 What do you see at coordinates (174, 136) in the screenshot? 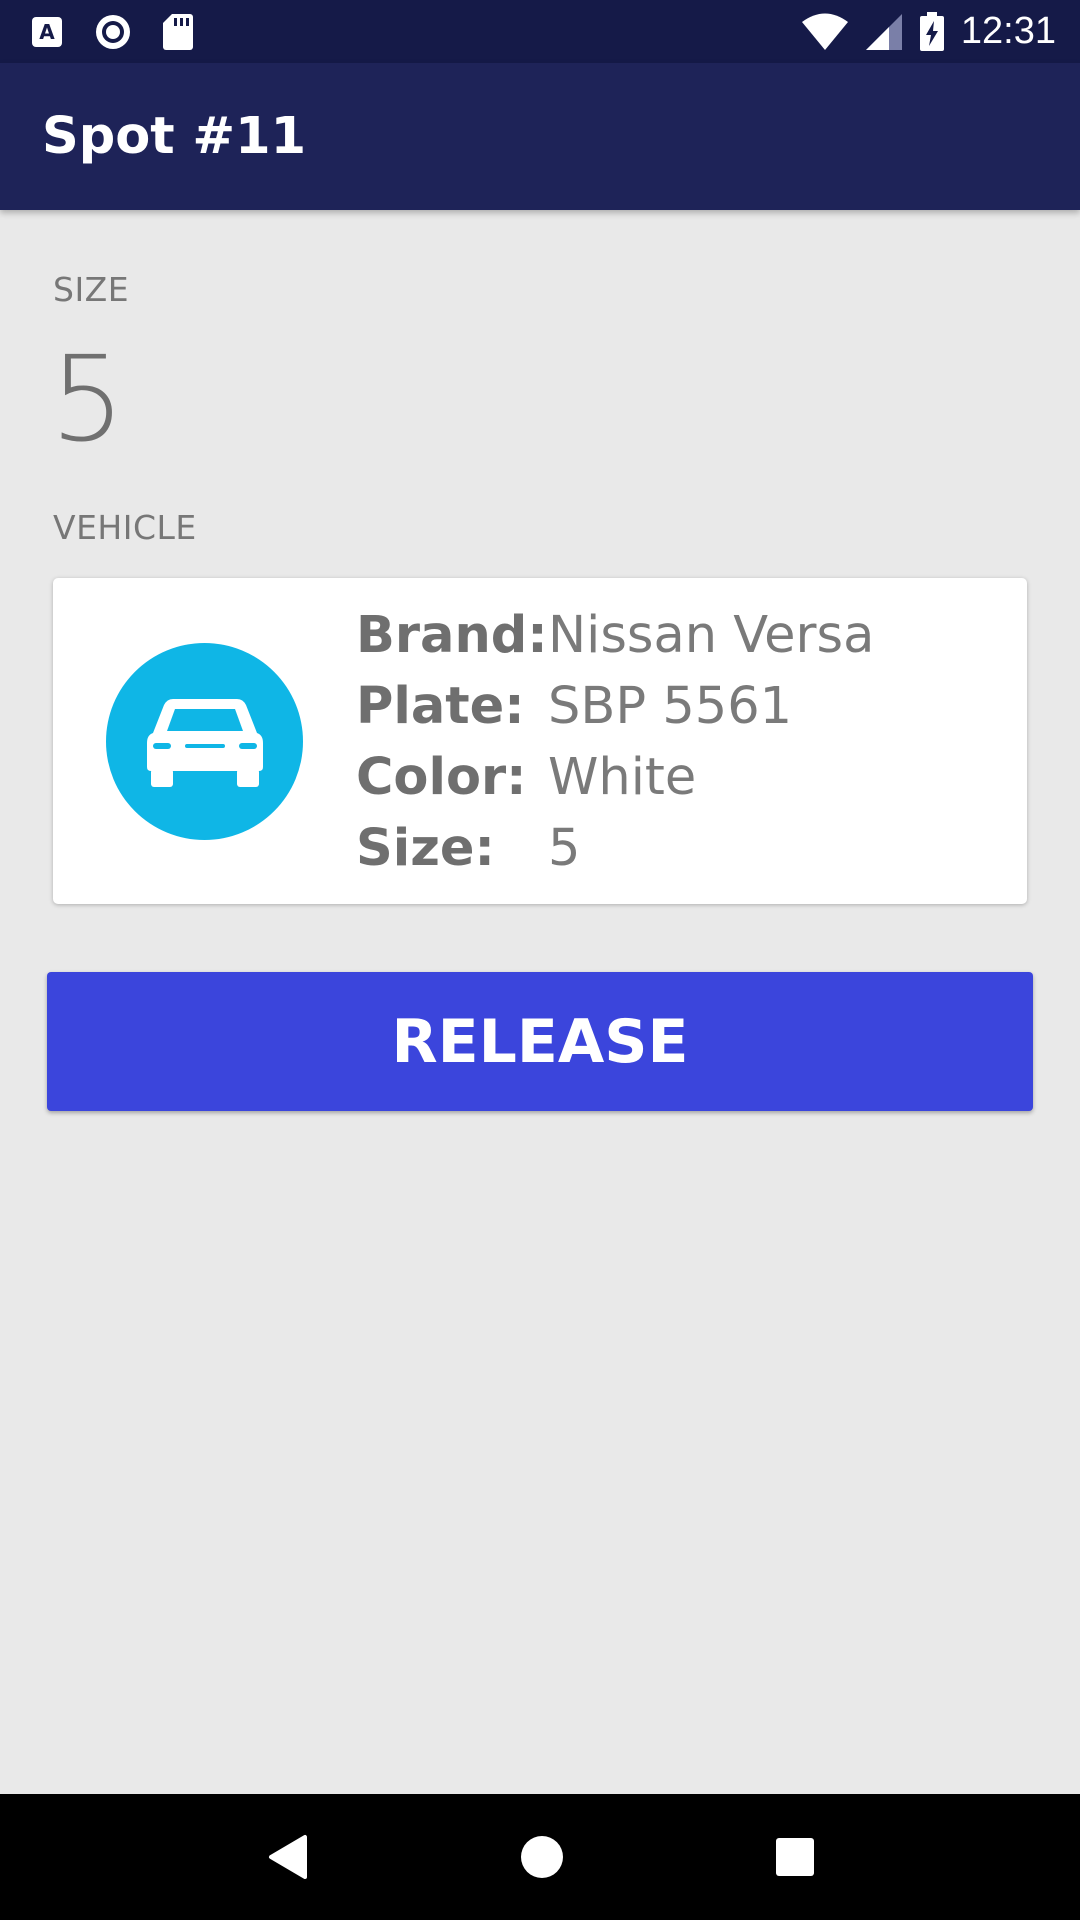
I see `page-title: Spot #11` at bounding box center [174, 136].